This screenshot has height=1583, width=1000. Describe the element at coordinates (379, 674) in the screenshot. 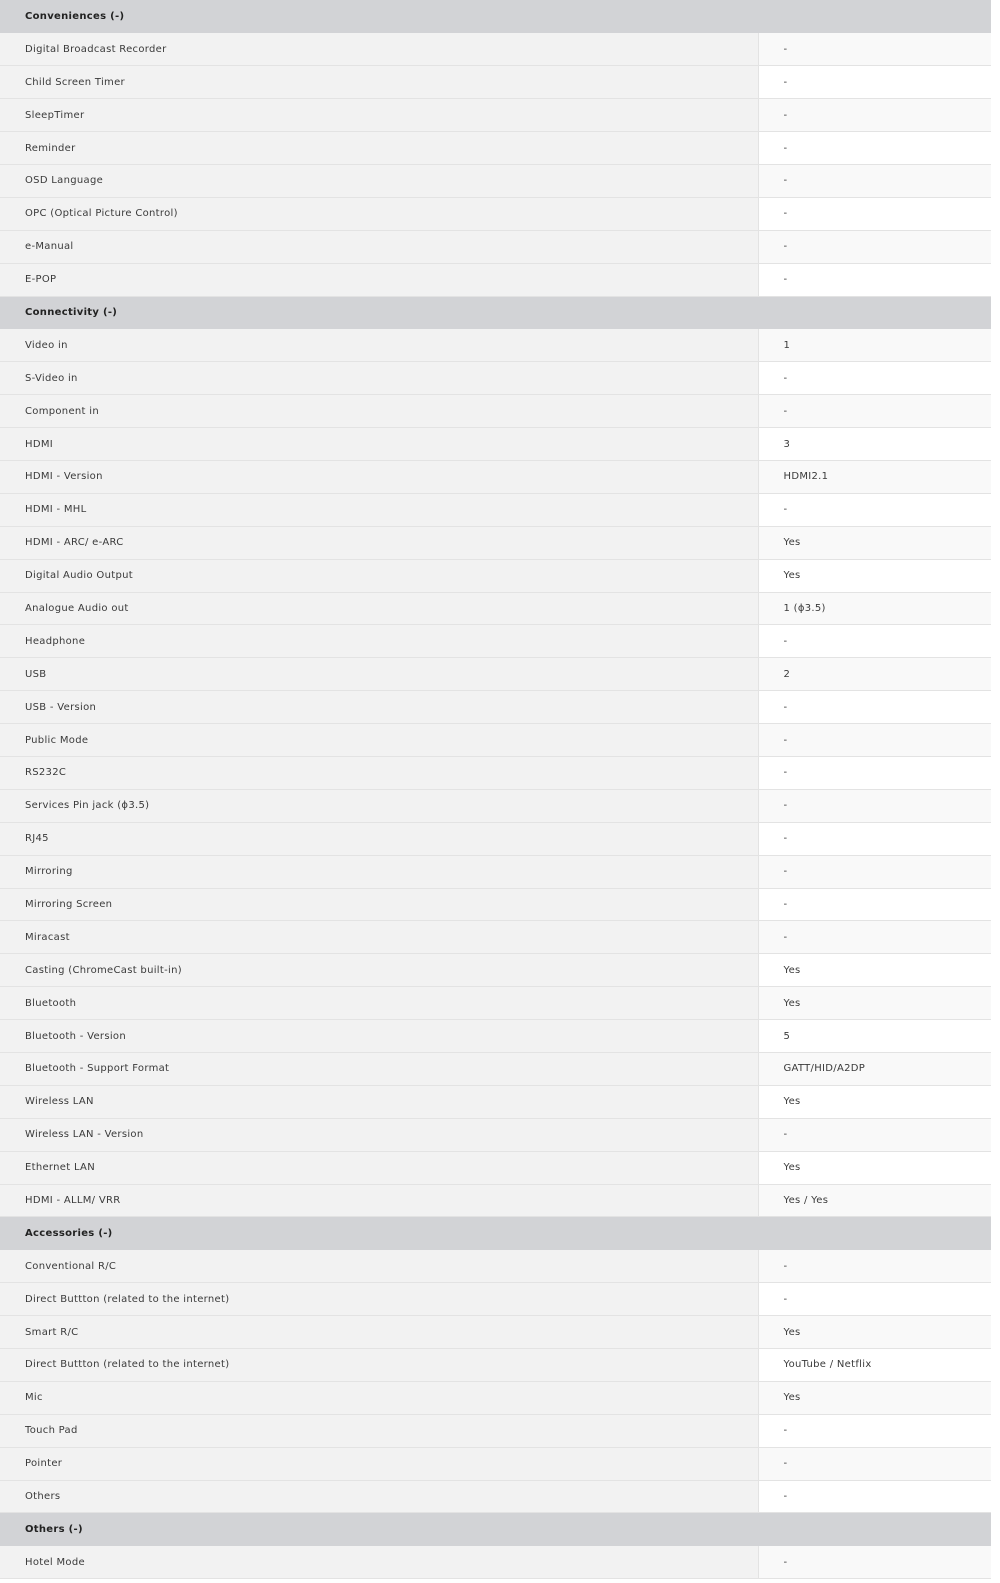

I see `spec-label: USB` at that location.